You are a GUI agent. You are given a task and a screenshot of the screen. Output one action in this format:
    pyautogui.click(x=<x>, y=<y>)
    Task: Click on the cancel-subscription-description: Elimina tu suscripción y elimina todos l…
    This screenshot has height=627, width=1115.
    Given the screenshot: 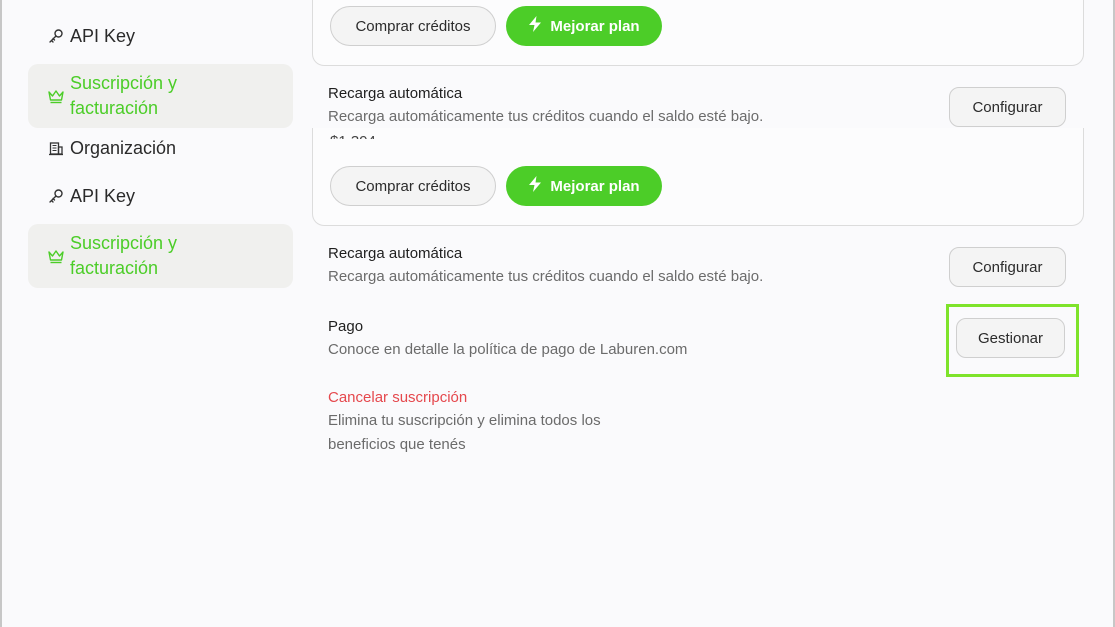 What is the action you would take?
    pyautogui.click(x=464, y=432)
    